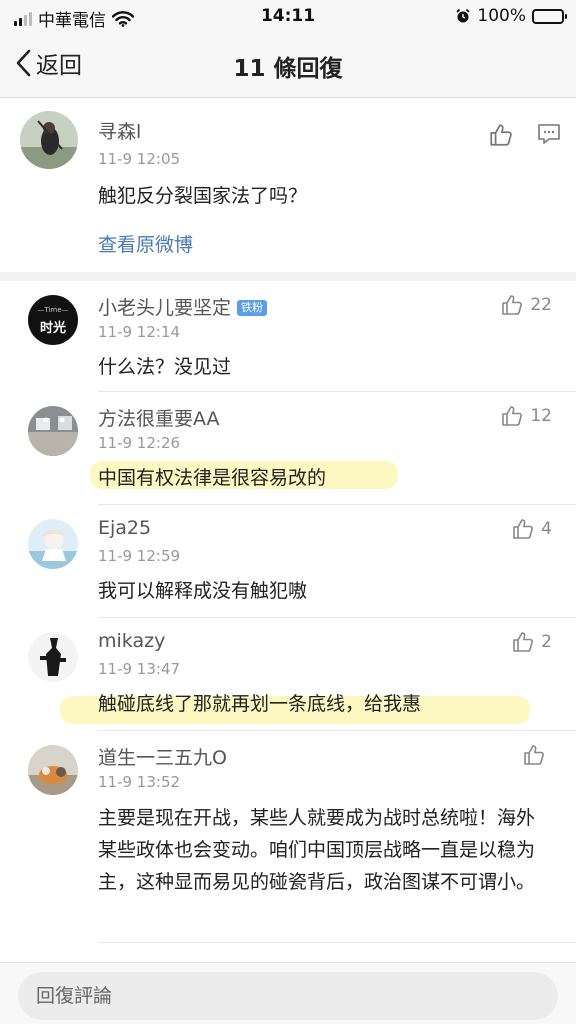  What do you see at coordinates (165, 367) in the screenshot?
I see `comment-text: 什么法？没见过` at bounding box center [165, 367].